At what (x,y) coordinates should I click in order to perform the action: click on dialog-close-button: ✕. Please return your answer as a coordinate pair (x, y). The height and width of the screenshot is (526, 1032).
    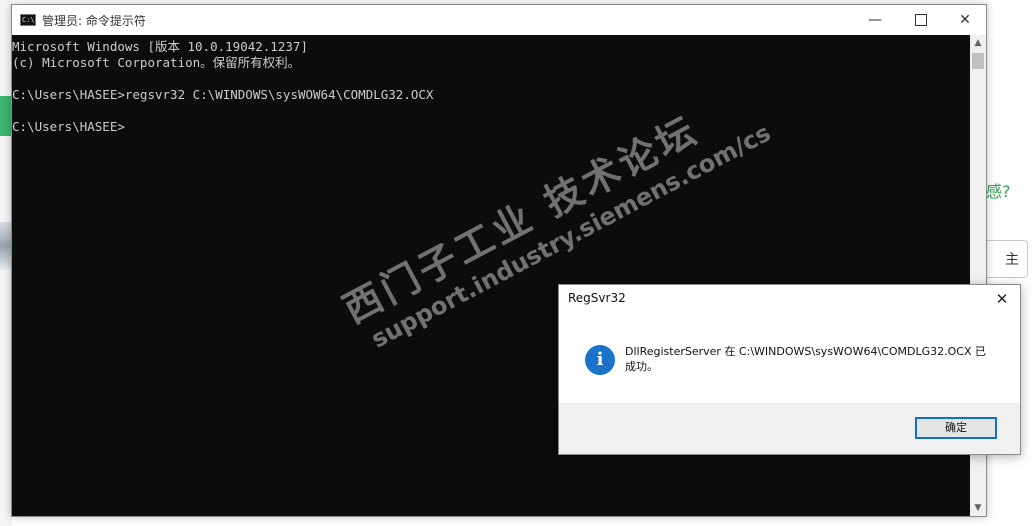
    Looking at the image, I should click on (1002, 299).